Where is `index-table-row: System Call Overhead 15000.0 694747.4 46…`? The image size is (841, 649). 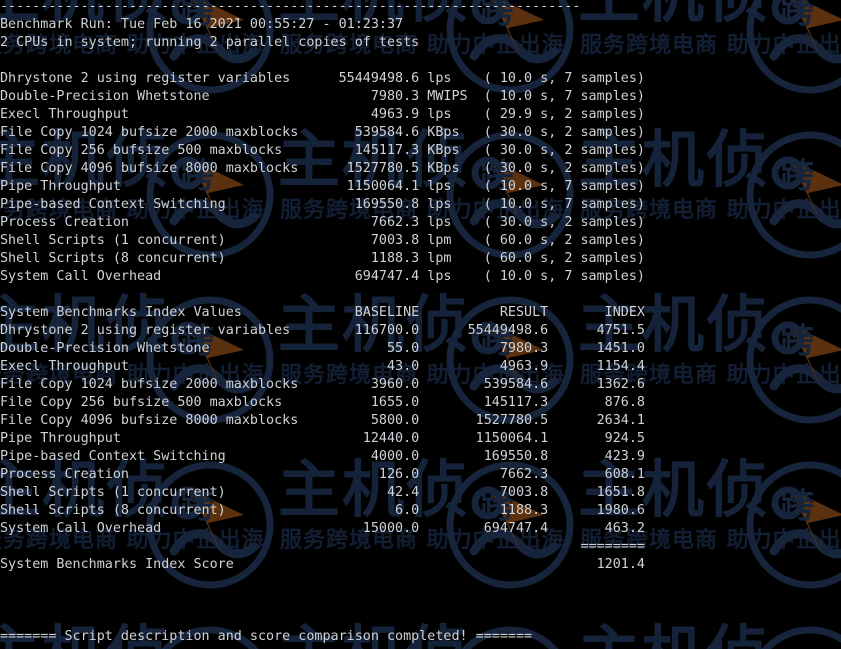 index-table-row: System Call Overhead 15000.0 694747.4 46… is located at coordinates (322, 528).